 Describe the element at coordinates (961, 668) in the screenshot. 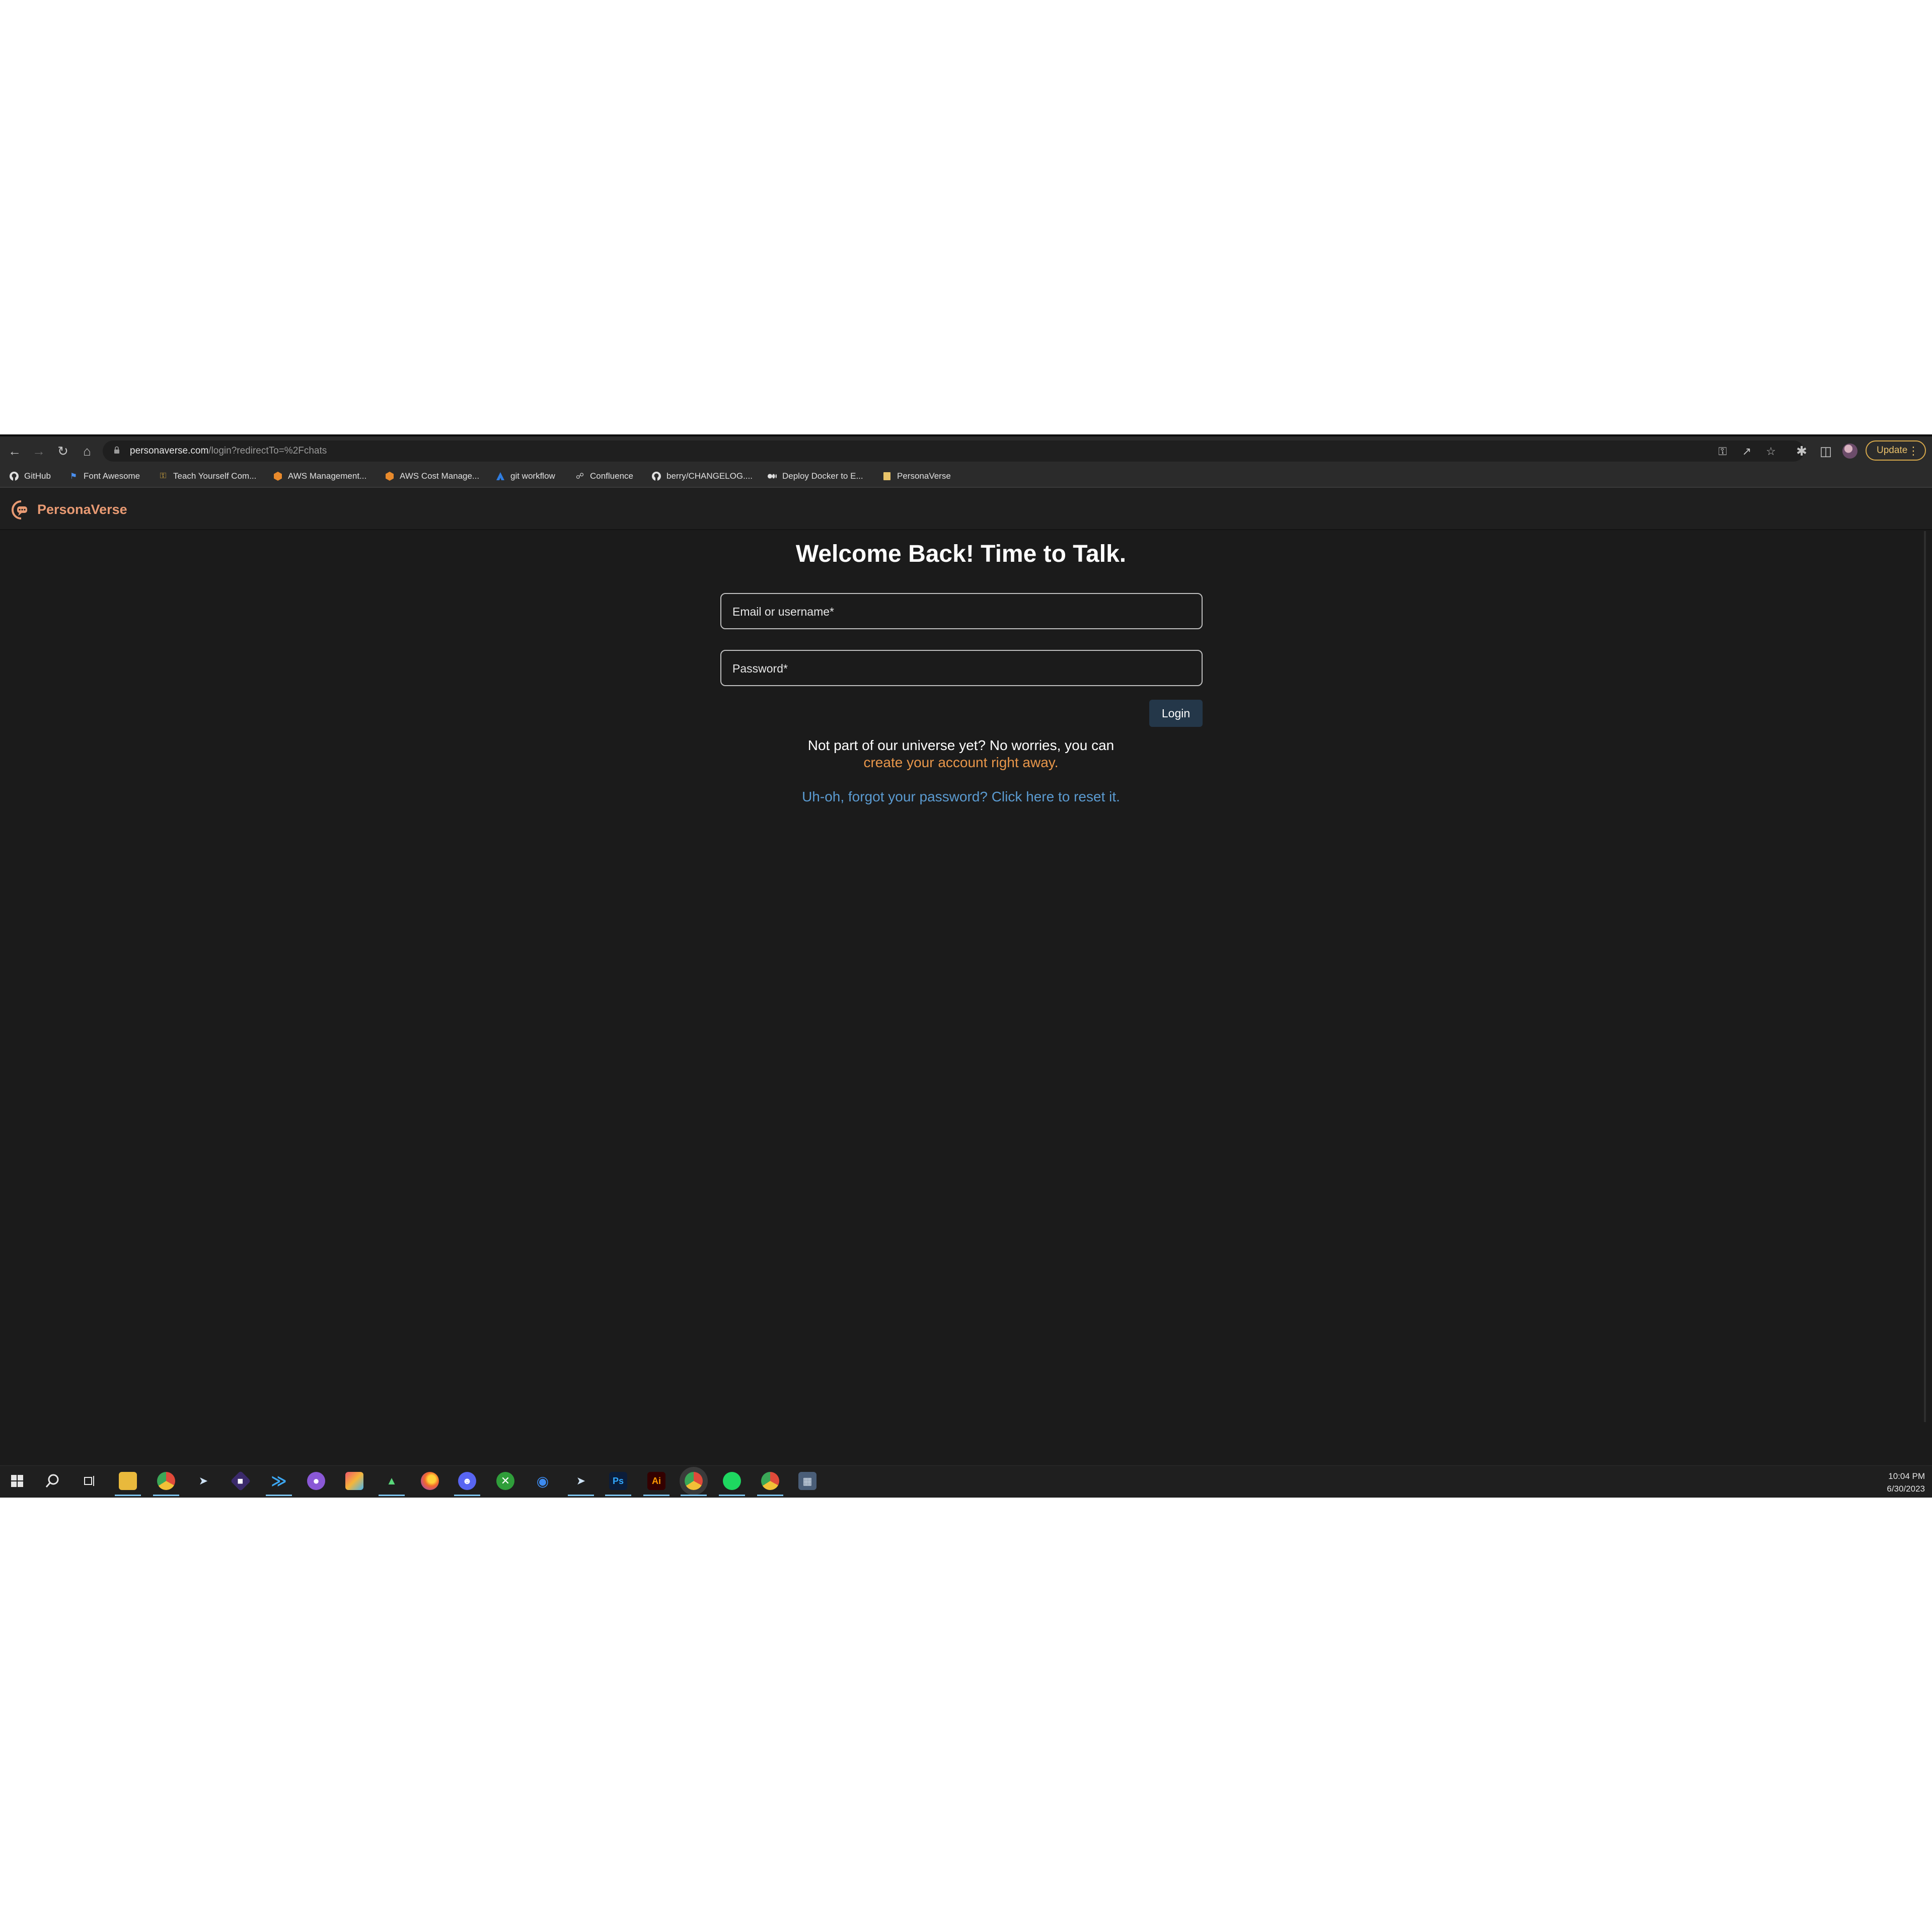

I see `password-field: Password*` at that location.